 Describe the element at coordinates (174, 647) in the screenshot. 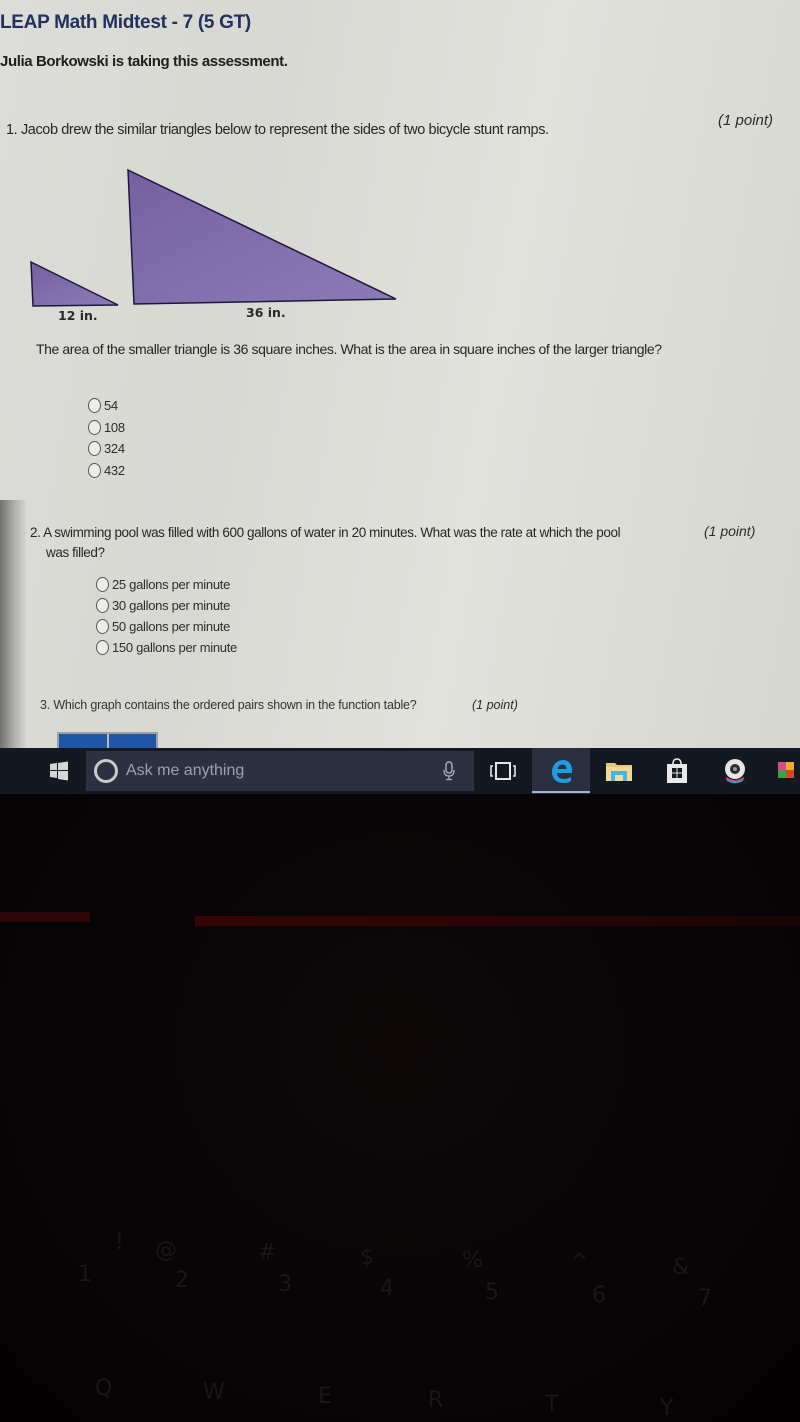

I see `option-label: 150 gallons per minute` at that location.